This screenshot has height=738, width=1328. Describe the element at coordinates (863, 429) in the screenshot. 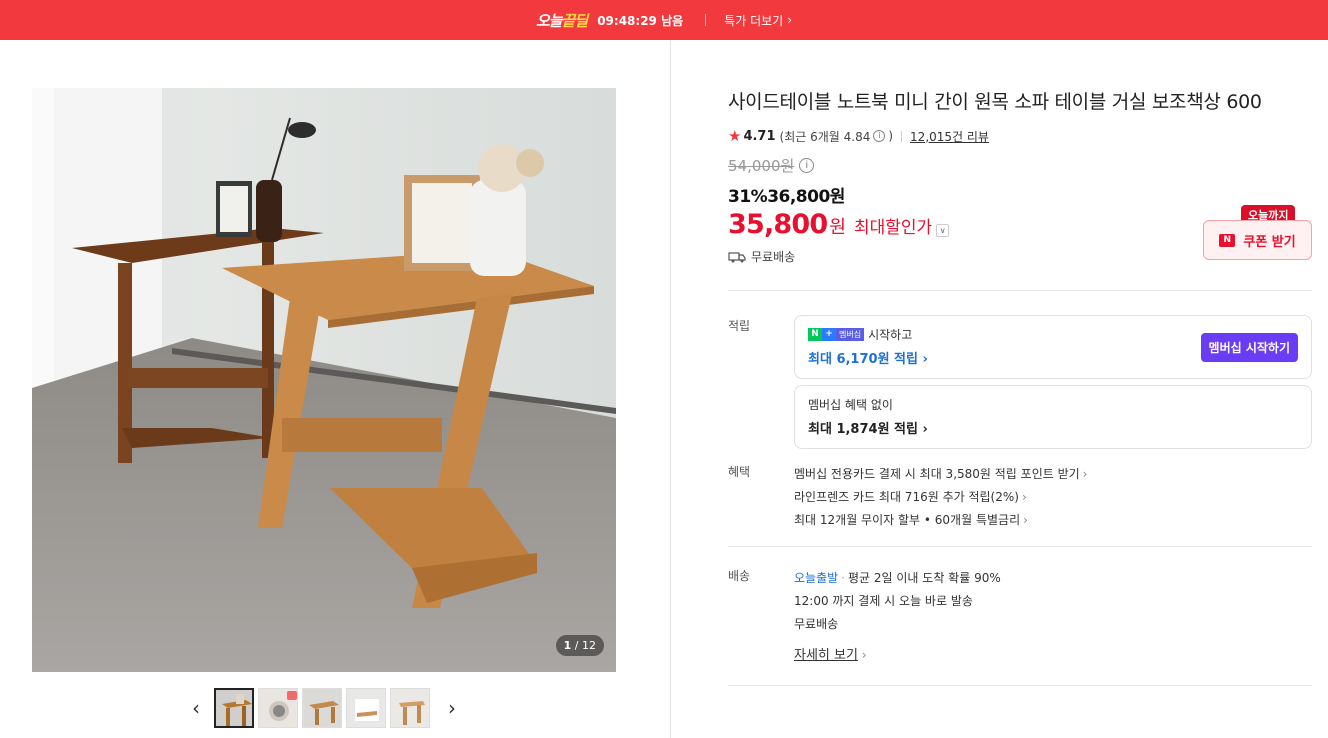

I see `non-member-max-text: 최대 1,874원 적립` at that location.